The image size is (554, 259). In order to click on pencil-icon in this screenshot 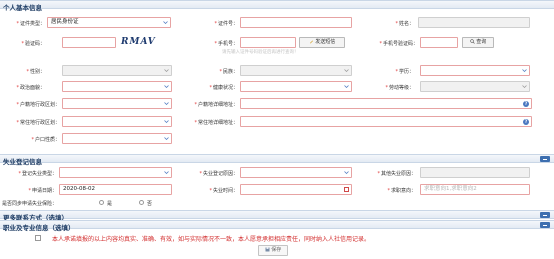, I will do `click(311, 42)`.